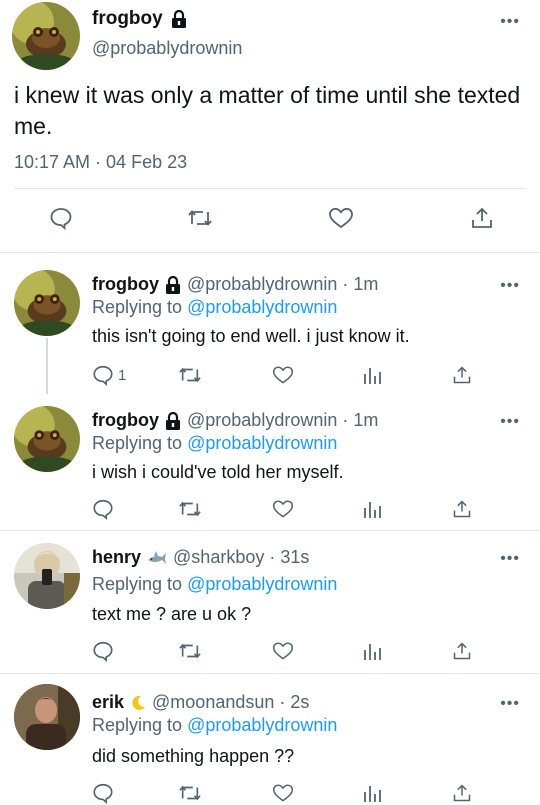 This screenshot has width=540, height=805. What do you see at coordinates (230, 702) in the screenshot?
I see `handle: @moonandsun · 2s` at bounding box center [230, 702].